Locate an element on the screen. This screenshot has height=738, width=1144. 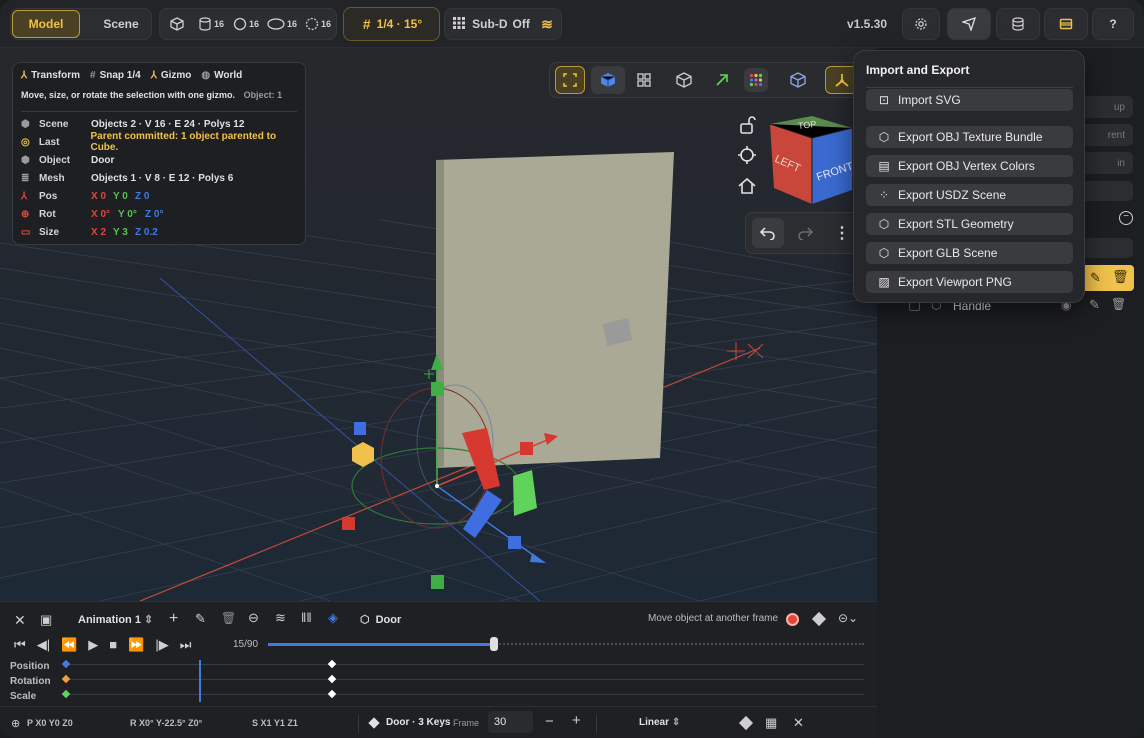
track-rotation: Rotation is located at coordinates (30, 681).